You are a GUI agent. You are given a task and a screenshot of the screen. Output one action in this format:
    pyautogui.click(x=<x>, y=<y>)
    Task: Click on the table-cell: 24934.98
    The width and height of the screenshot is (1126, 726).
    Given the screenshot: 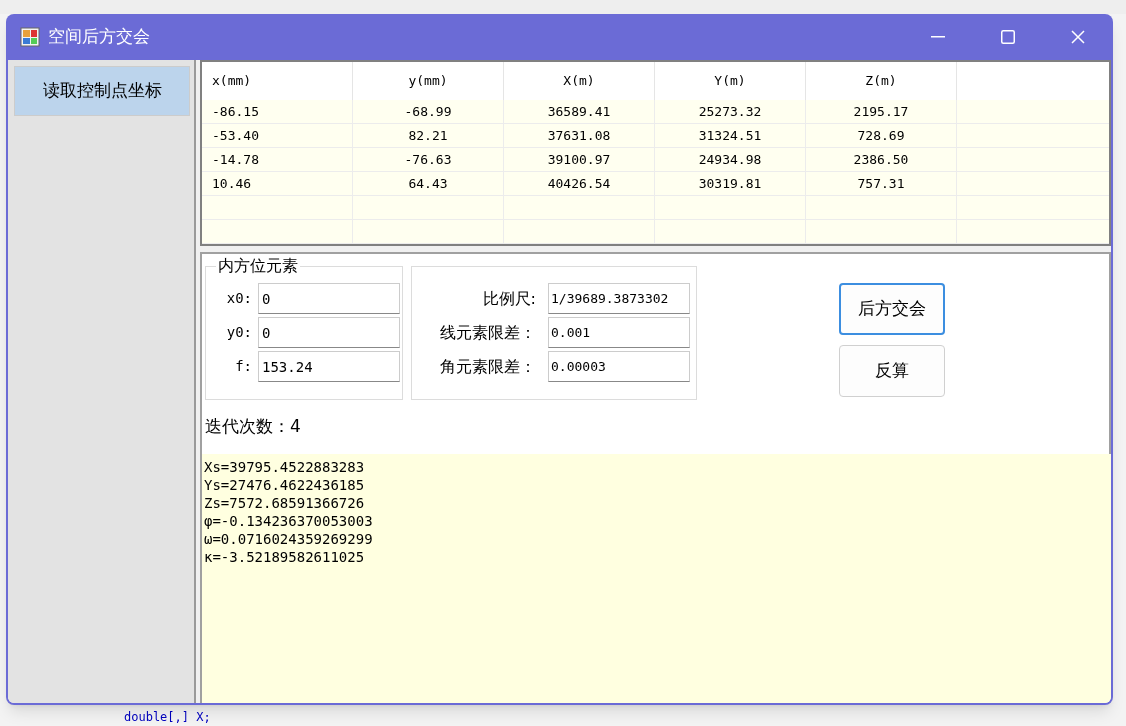 What is the action you would take?
    pyautogui.click(x=730, y=159)
    